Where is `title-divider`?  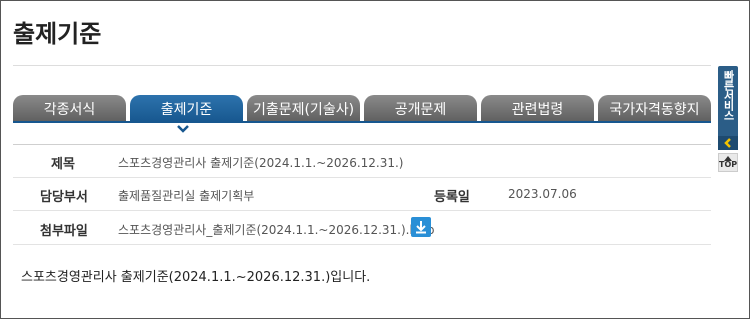 title-divider is located at coordinates (362, 65).